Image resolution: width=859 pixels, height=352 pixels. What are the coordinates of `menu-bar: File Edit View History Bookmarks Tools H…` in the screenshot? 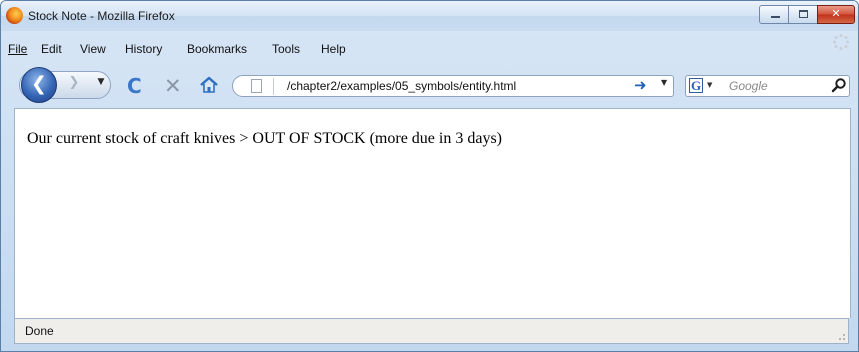 It's located at (429, 49).